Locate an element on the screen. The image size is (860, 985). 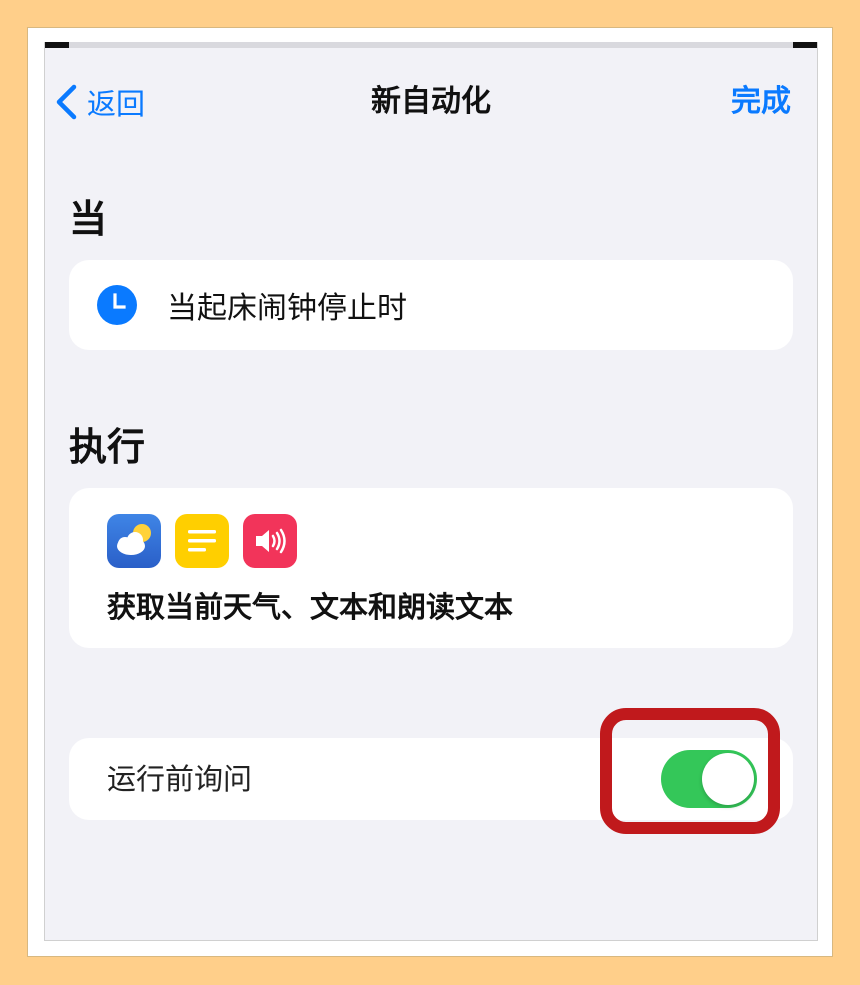
corner-left is located at coordinates (57, 45).